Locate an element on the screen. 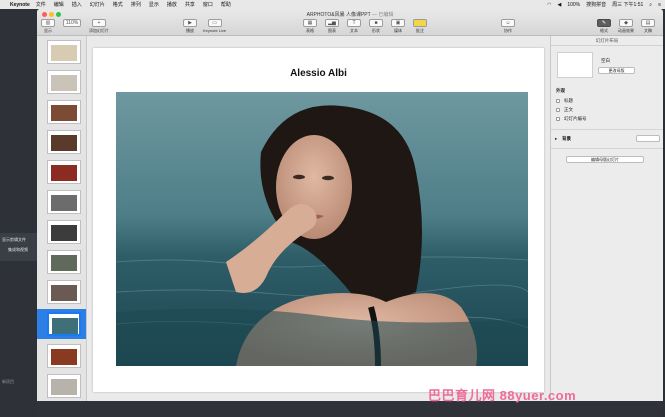 The image size is (665, 417). chart-button: ▂▅ 图表 is located at coordinates (332, 26).